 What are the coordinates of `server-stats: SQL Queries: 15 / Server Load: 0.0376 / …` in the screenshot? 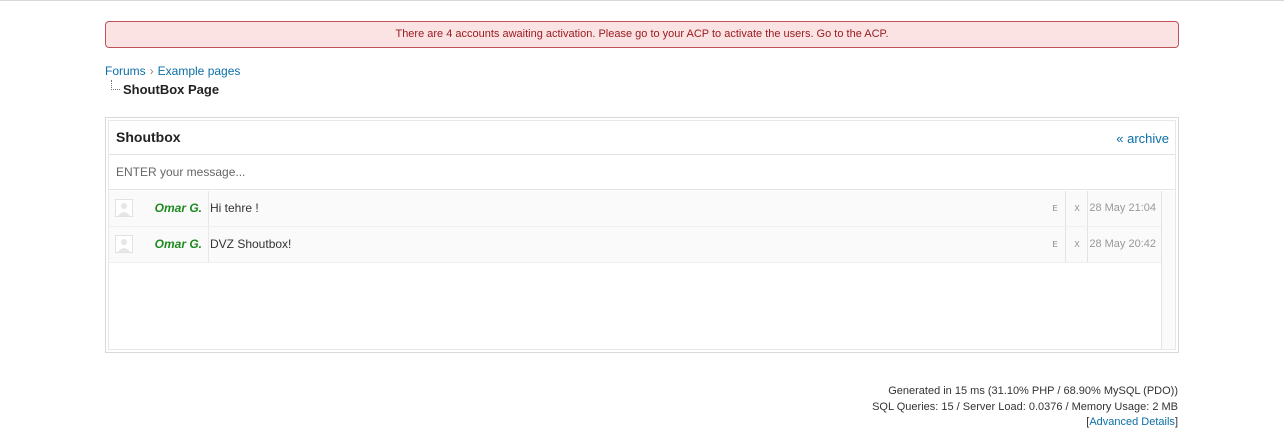 It's located at (1025, 406).